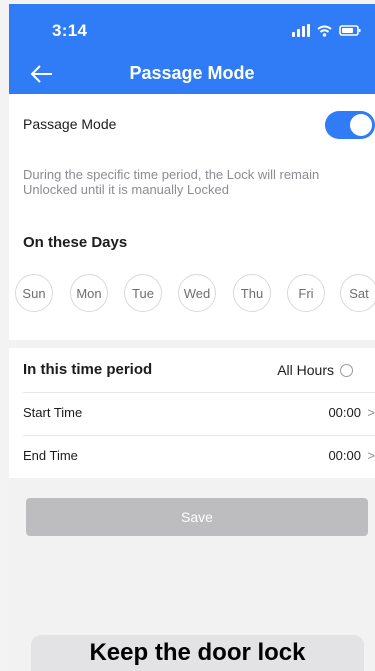 The height and width of the screenshot is (671, 375). I want to click on day-sat: Sat, so click(357, 293).